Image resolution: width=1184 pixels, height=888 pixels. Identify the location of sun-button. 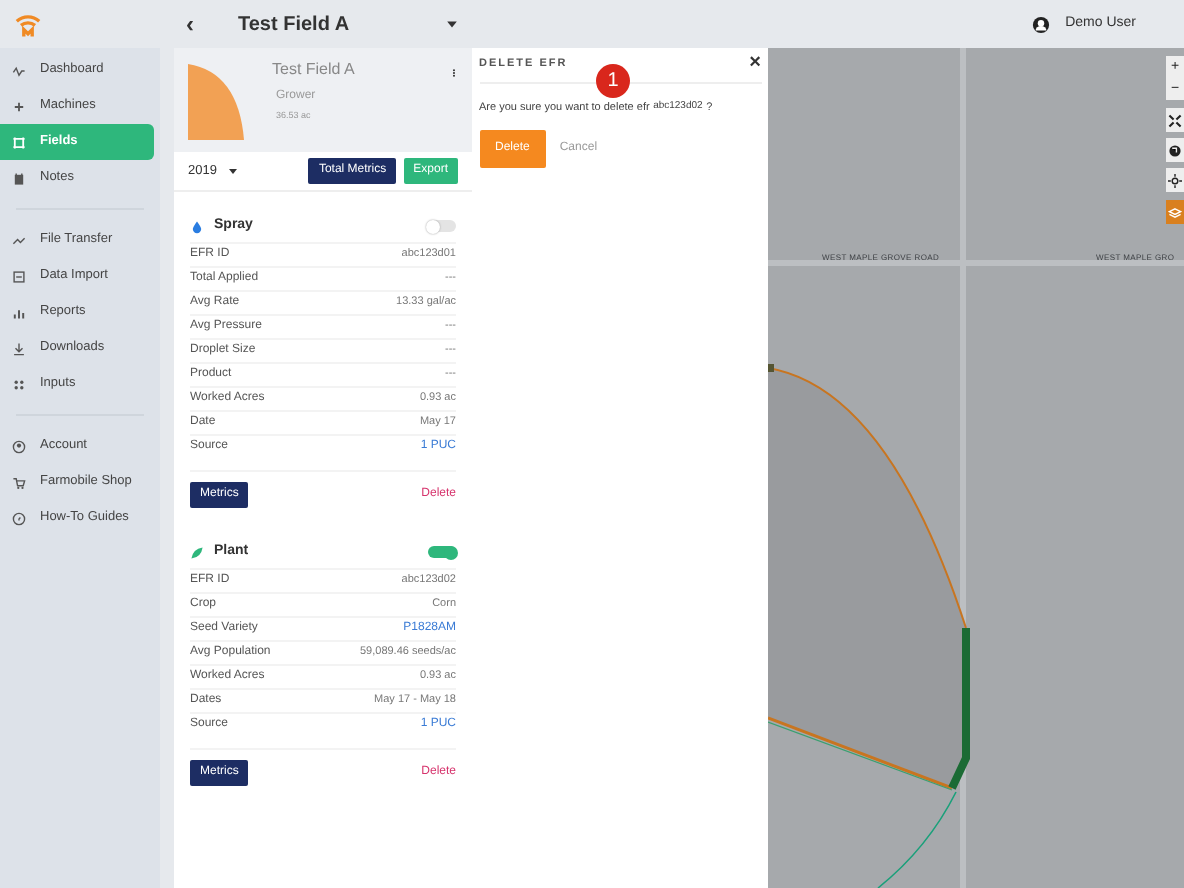
(1175, 180).